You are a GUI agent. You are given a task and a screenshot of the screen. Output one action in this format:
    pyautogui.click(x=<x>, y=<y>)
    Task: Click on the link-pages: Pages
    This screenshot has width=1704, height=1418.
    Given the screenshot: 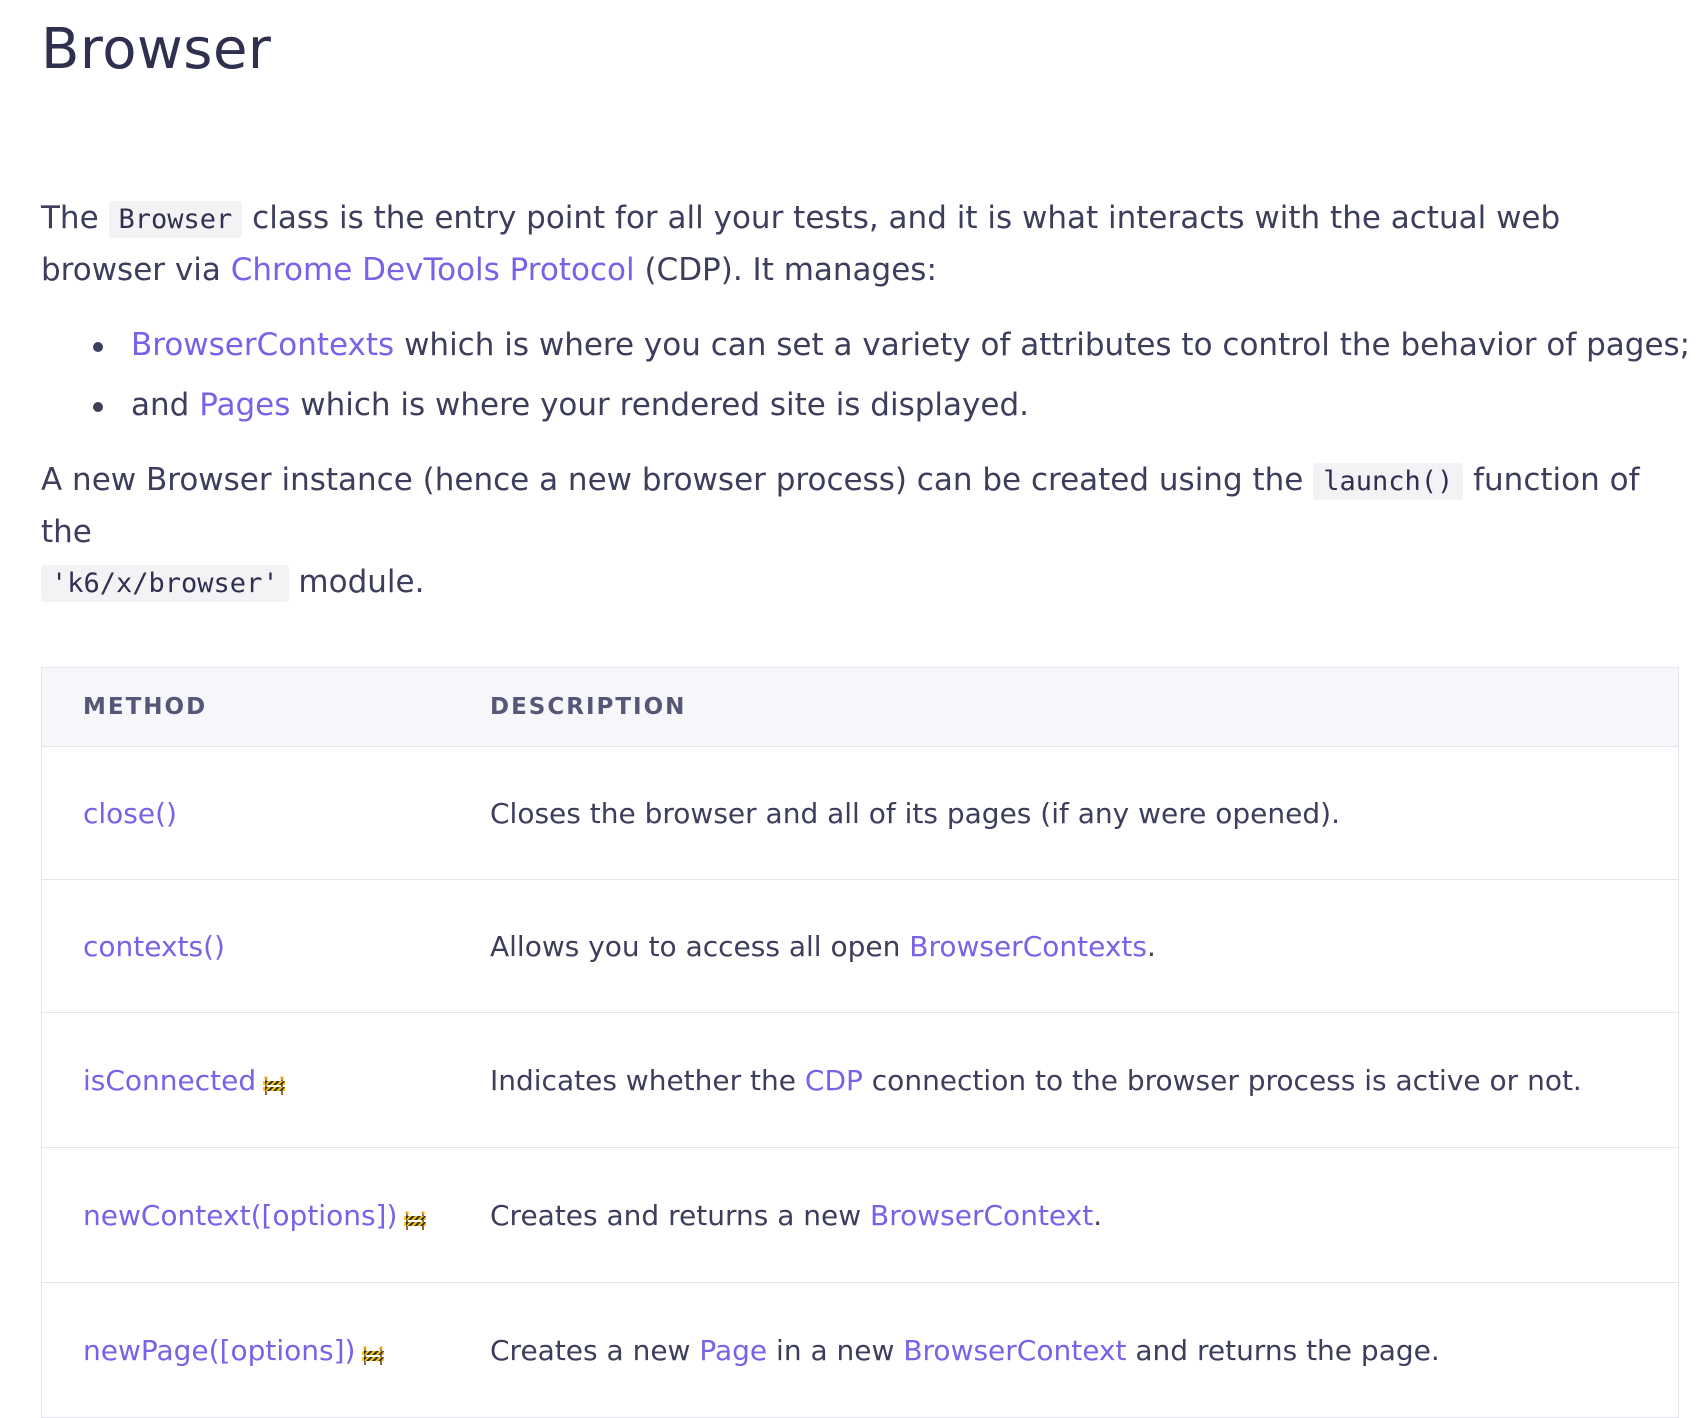 What is the action you would take?
    pyautogui.click(x=244, y=405)
    